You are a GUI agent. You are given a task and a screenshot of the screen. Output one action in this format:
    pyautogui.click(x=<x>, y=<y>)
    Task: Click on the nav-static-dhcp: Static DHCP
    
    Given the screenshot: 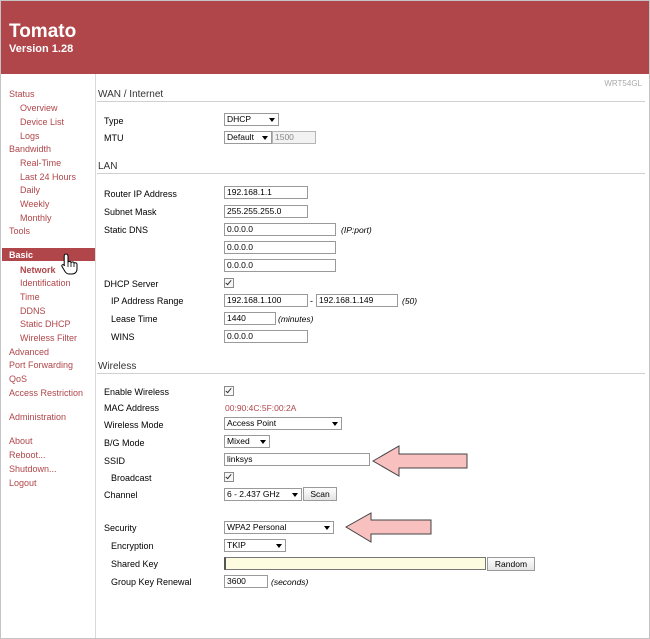 What is the action you would take?
    pyautogui.click(x=45, y=324)
    